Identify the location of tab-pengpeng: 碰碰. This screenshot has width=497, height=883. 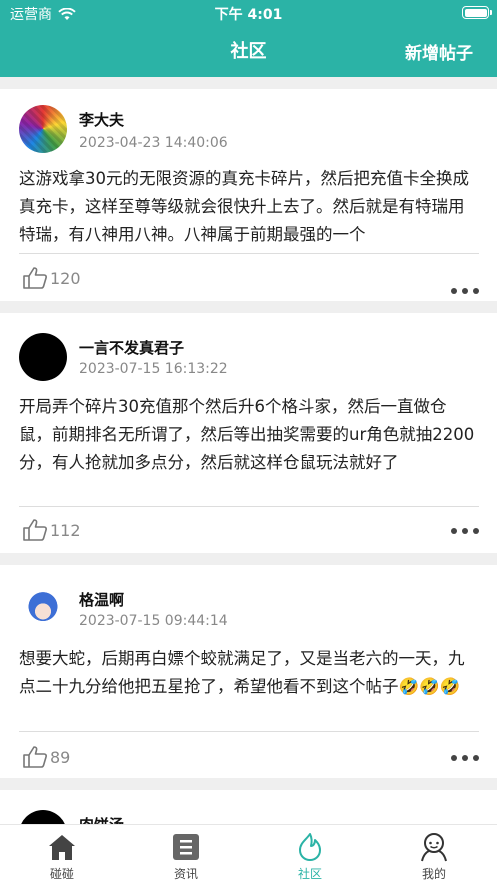
(62, 856).